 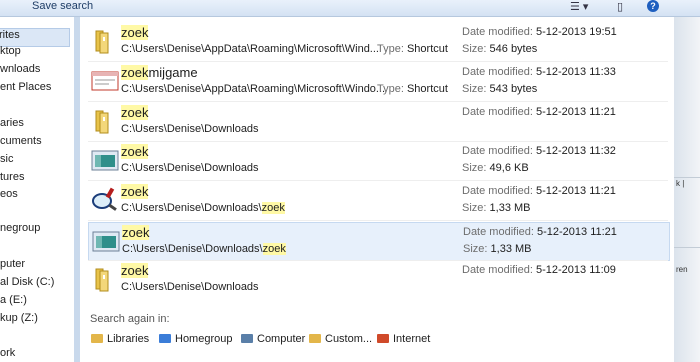 What do you see at coordinates (195, 338) in the screenshot?
I see `search-again-homegroup-link: Homegroup` at bounding box center [195, 338].